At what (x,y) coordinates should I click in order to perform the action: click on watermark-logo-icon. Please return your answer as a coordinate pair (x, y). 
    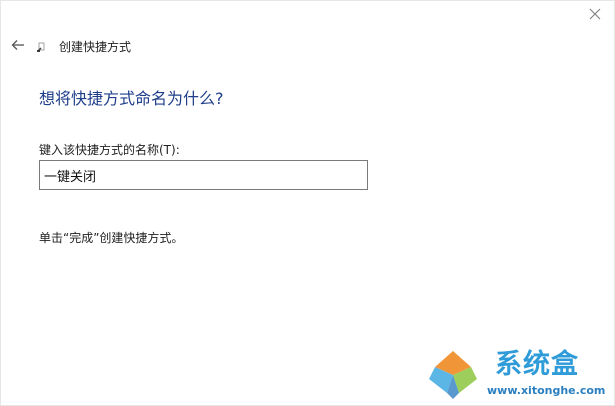
    Looking at the image, I should click on (453, 375).